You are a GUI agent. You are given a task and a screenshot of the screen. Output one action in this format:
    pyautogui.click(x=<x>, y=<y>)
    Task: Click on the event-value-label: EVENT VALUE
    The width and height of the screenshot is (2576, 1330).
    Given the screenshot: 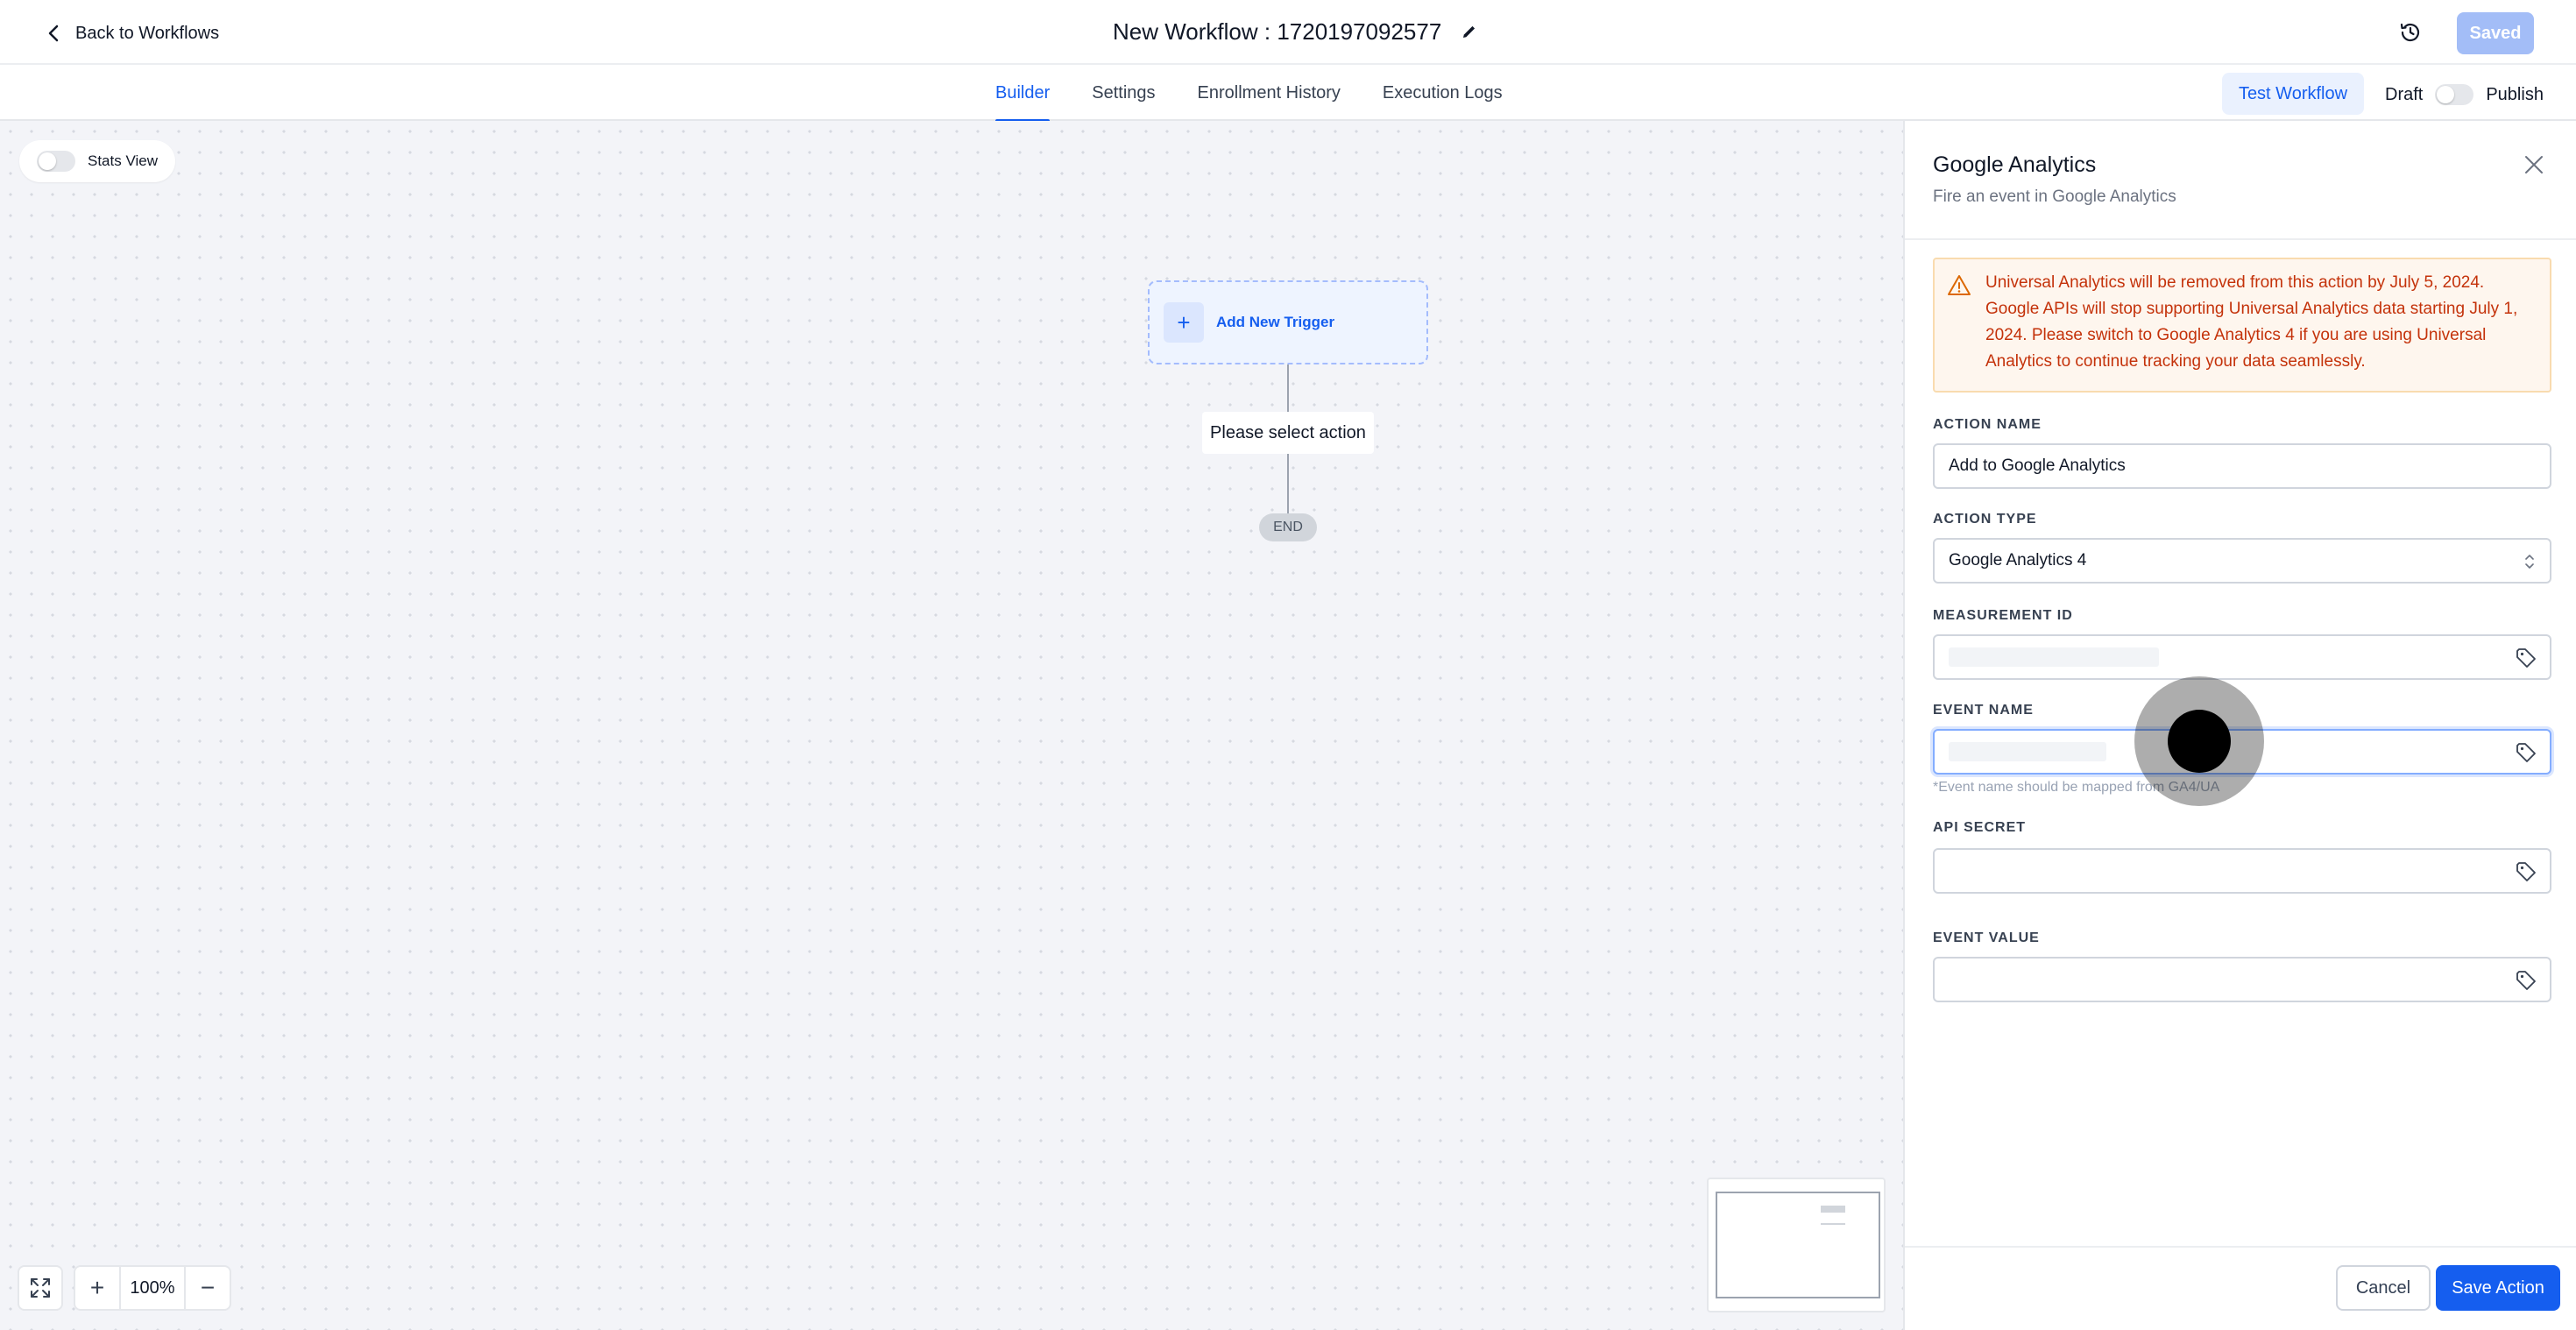 What is the action you would take?
    pyautogui.click(x=1986, y=937)
    